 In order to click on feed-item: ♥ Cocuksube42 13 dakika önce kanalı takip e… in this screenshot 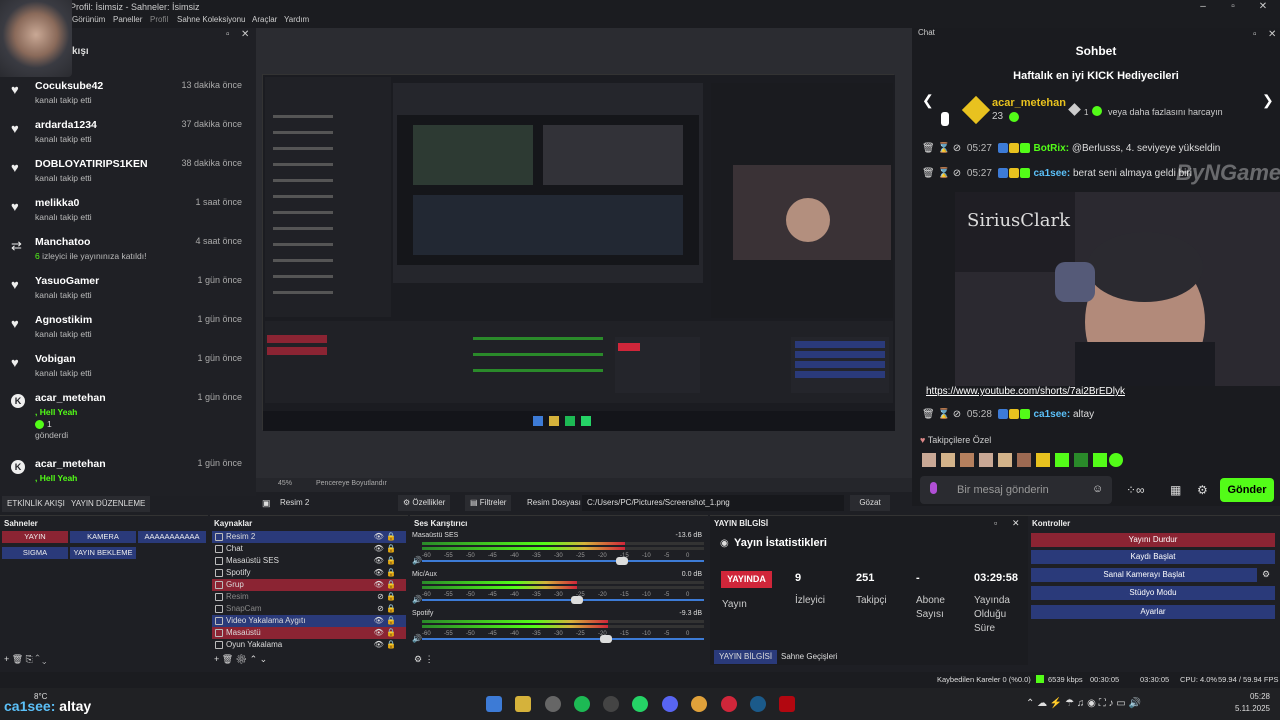, I will do `click(128, 96)`.